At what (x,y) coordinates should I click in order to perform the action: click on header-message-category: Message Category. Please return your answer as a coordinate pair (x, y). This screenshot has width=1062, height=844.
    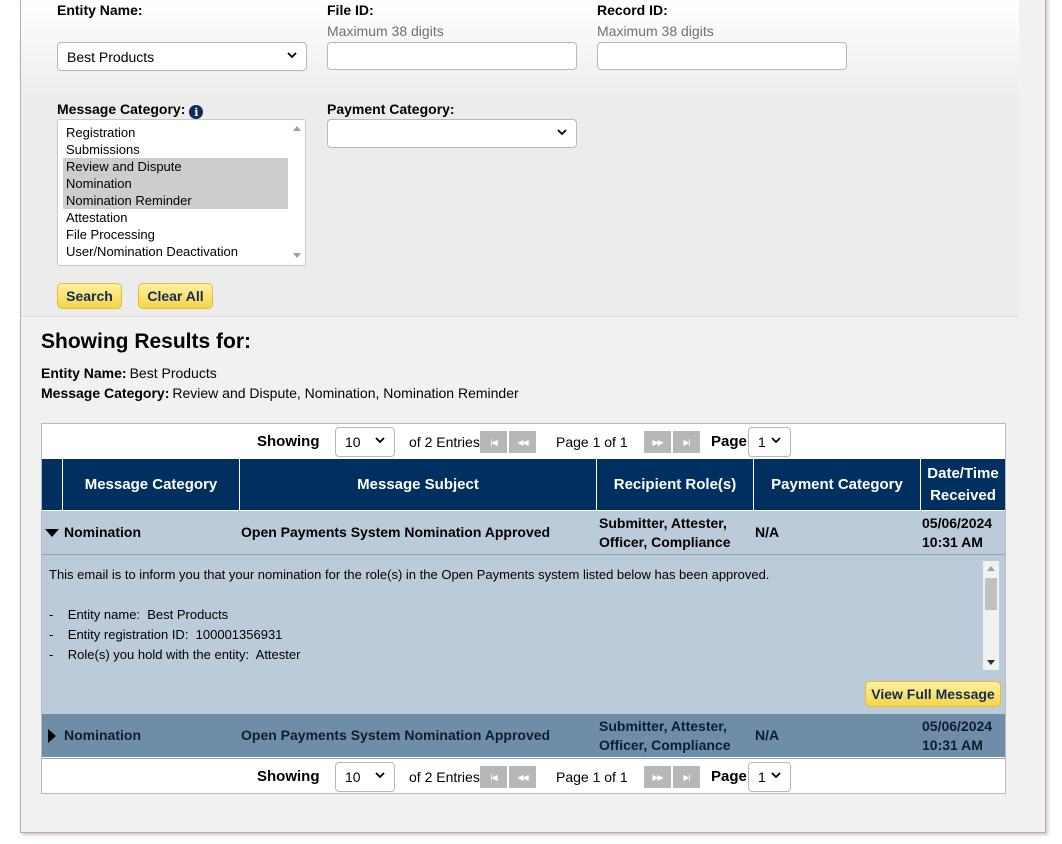
    Looking at the image, I should click on (150, 484).